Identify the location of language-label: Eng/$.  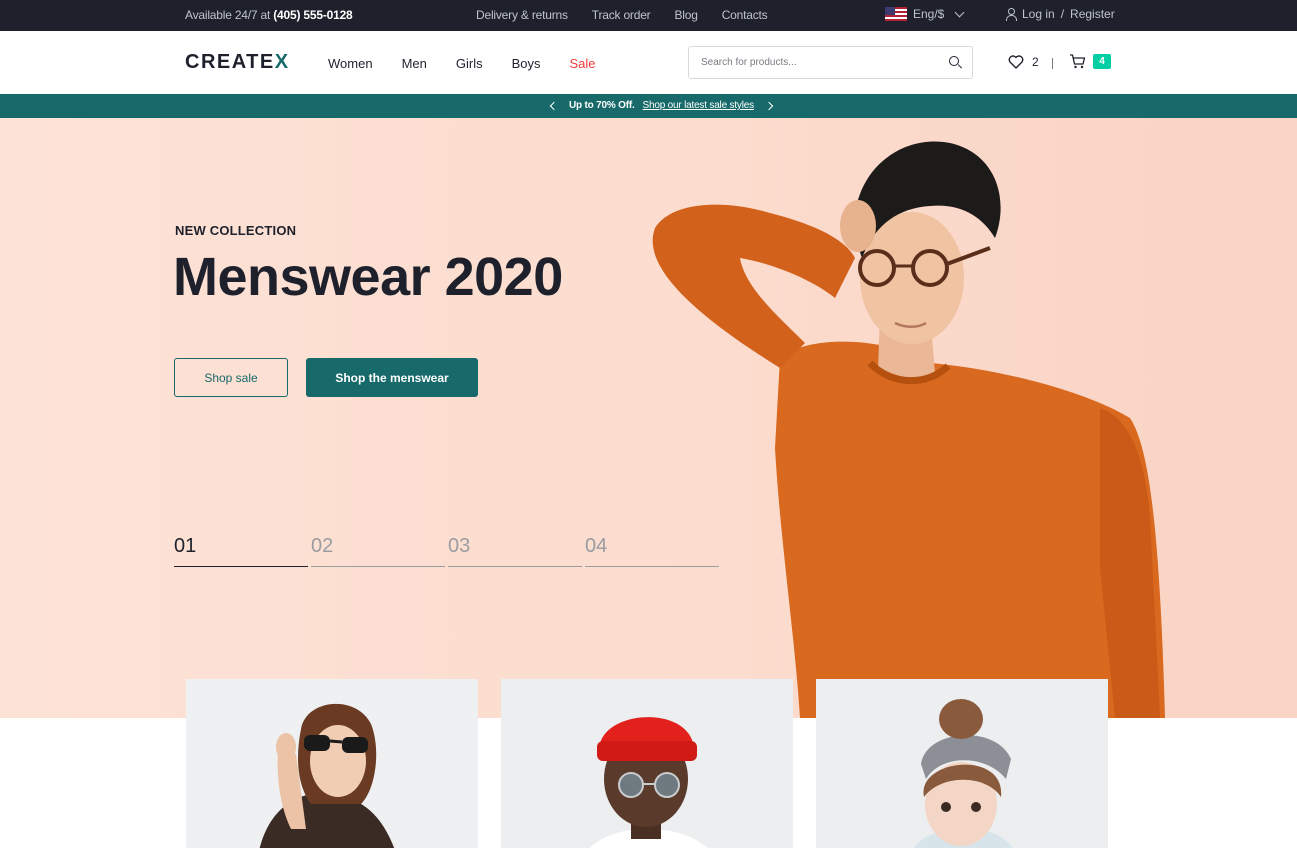
(929, 14).